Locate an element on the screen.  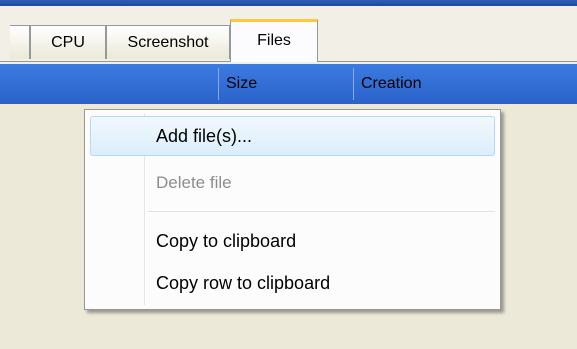
tab-screenshot: Screenshot is located at coordinates (168, 42).